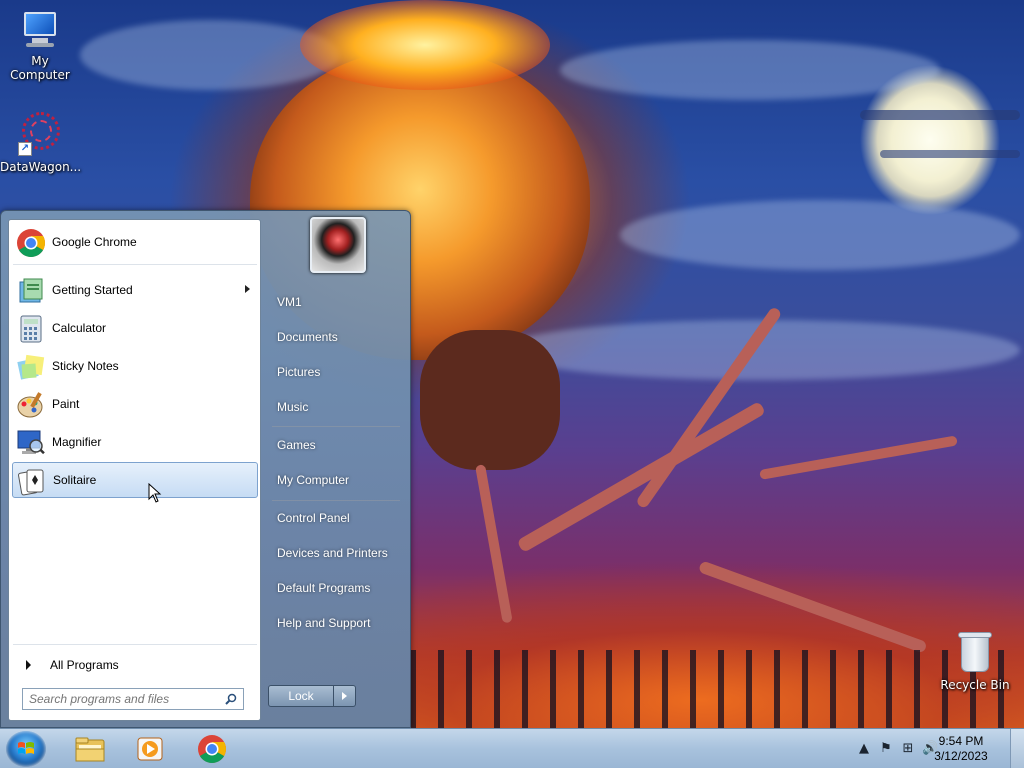  Describe the element at coordinates (31, 367) in the screenshot. I see `sticky-notes-icon` at that location.